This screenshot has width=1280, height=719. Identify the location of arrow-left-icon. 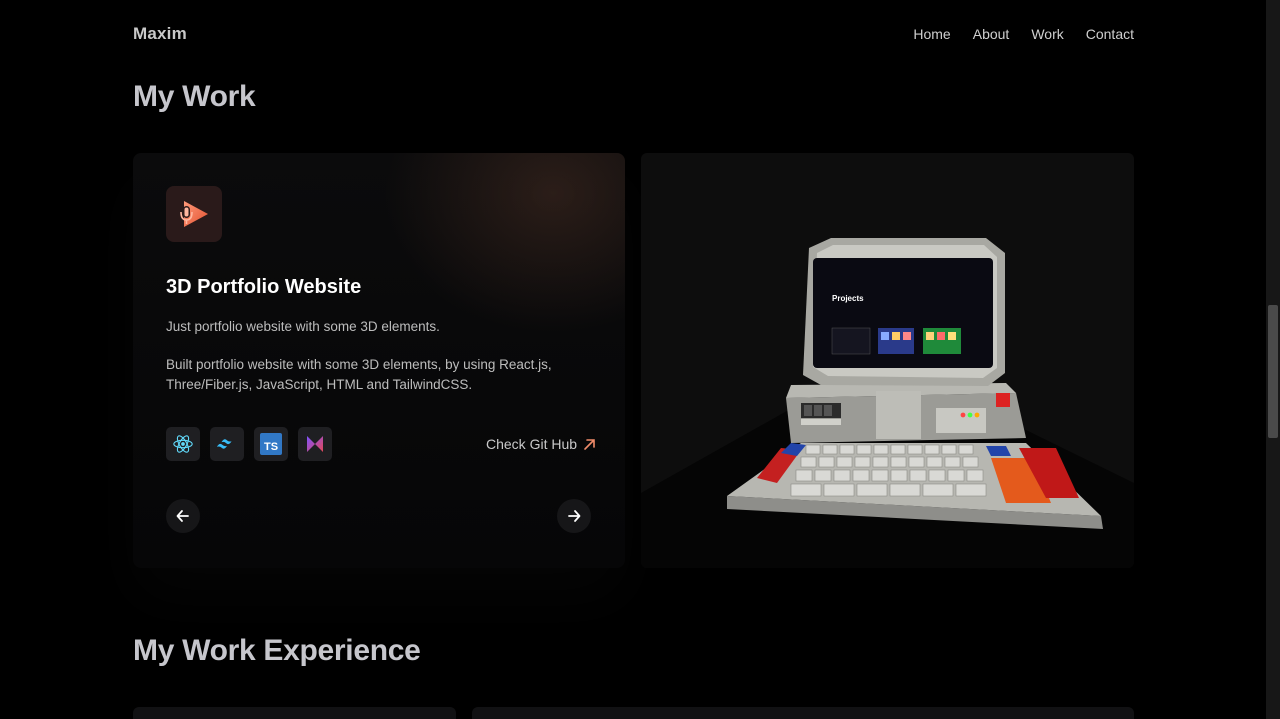
(182, 516).